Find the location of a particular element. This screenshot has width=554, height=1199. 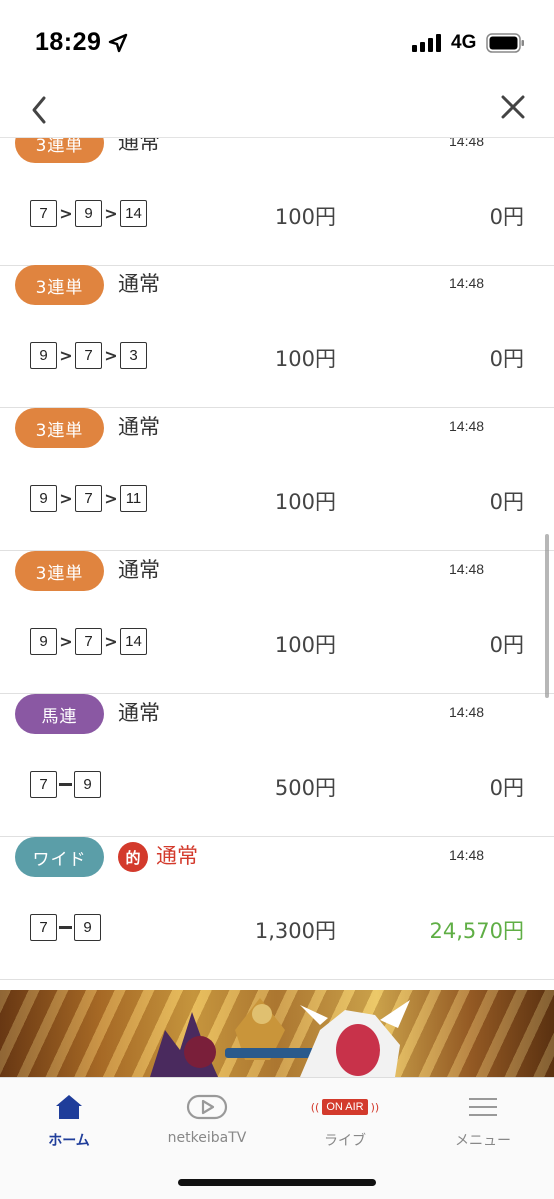

home-indicator is located at coordinates (277, 1182).